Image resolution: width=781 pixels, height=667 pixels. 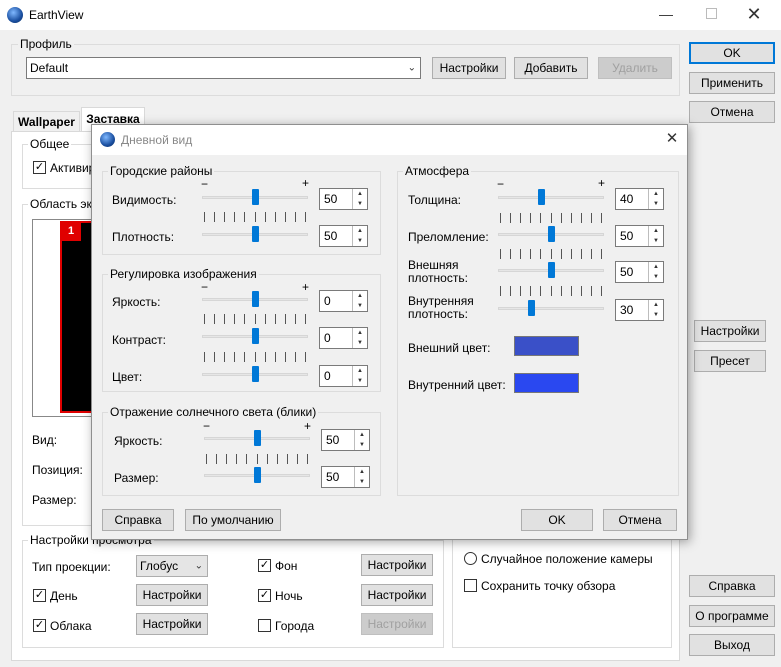 I want to click on visibility-spinbox: 50 ▲ ▼, so click(x=343, y=199).